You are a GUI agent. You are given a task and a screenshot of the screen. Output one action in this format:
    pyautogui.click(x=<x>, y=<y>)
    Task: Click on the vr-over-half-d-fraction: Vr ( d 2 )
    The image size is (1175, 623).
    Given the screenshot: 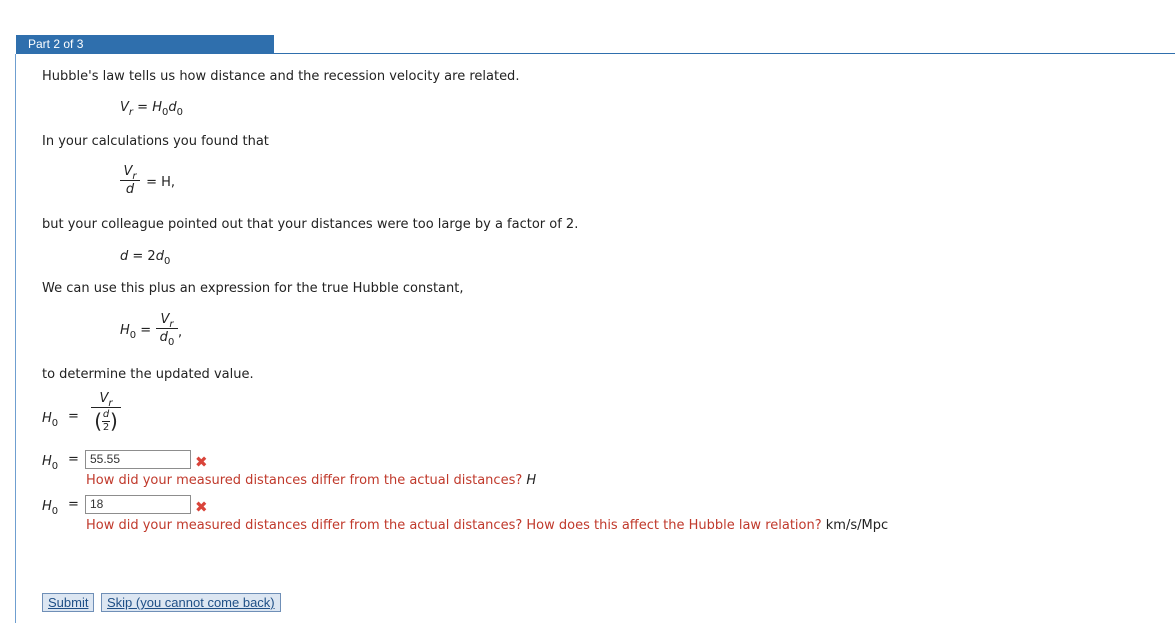 What is the action you would take?
    pyautogui.click(x=106, y=412)
    